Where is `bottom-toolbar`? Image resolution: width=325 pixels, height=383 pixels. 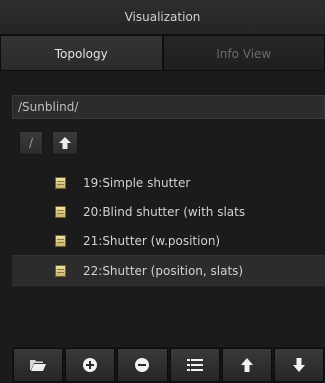
bottom-toolbar is located at coordinates (168, 365).